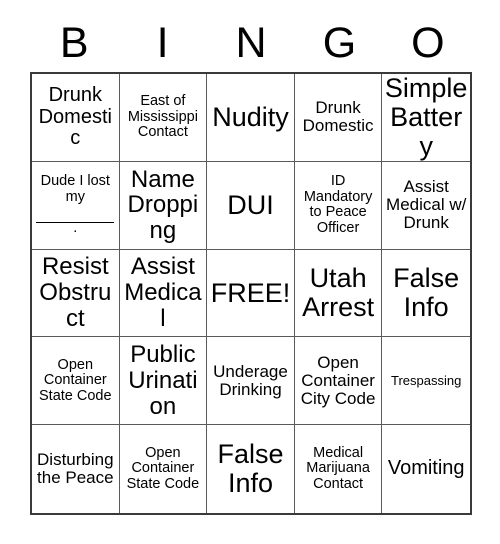 This screenshot has width=500, height=544. I want to click on bingo-cell-r1c4: Drunk Domestic, so click(338, 118).